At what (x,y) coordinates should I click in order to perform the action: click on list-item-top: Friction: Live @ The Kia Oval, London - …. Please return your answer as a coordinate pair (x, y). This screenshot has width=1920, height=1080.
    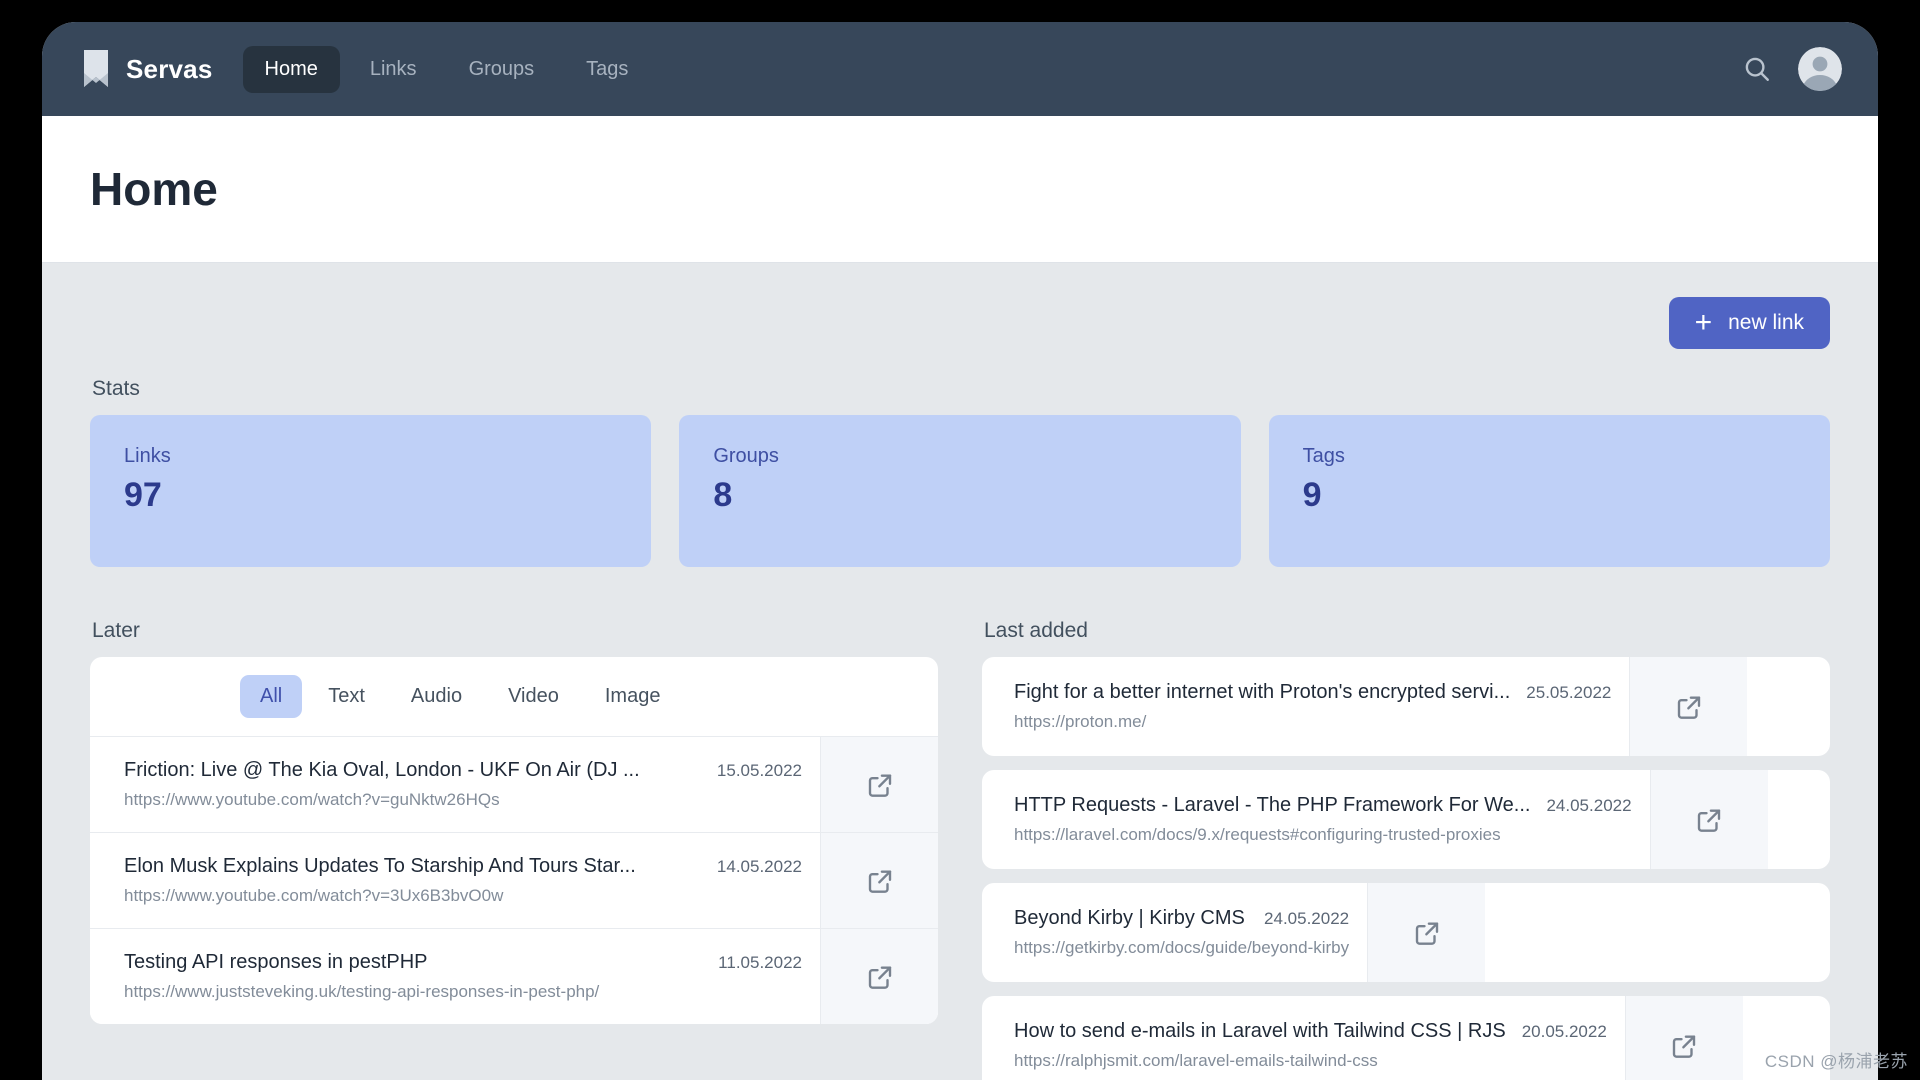
    Looking at the image, I should click on (463, 770).